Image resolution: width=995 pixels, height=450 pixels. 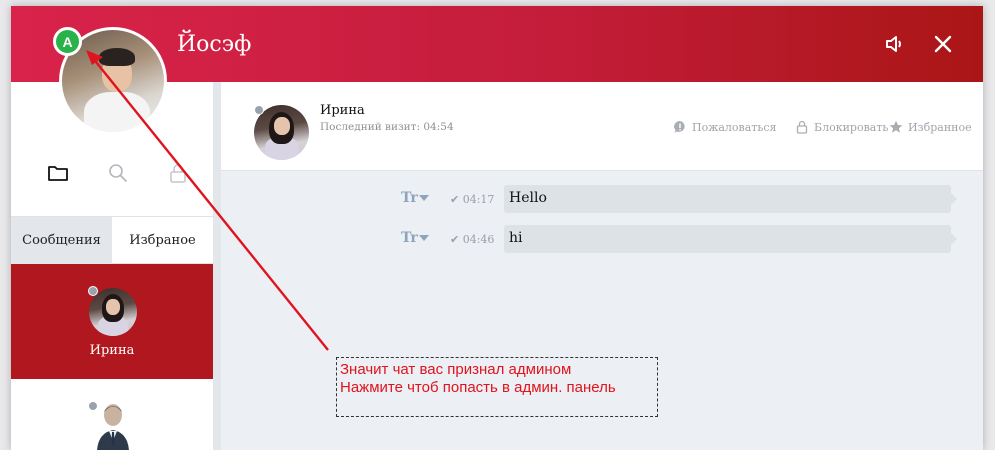 I want to click on annotation-line-1: Значит чат вас признал админом, so click(x=456, y=369).